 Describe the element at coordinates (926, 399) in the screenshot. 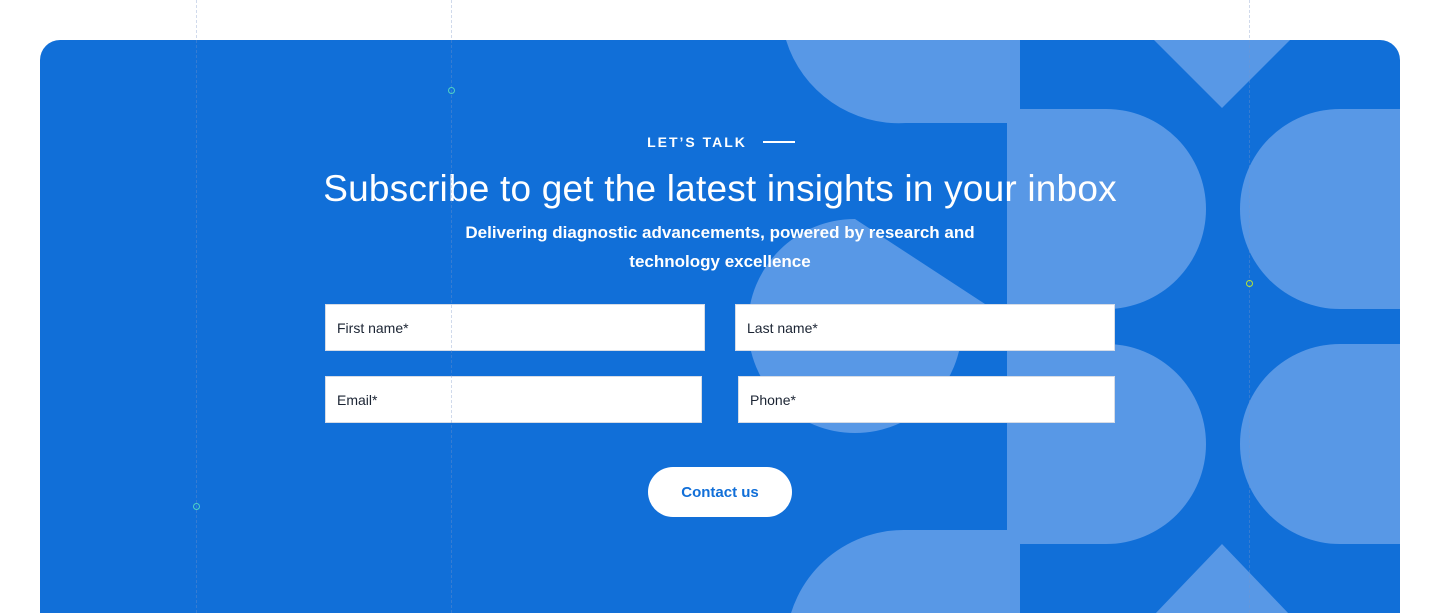

I see `phone-field` at that location.